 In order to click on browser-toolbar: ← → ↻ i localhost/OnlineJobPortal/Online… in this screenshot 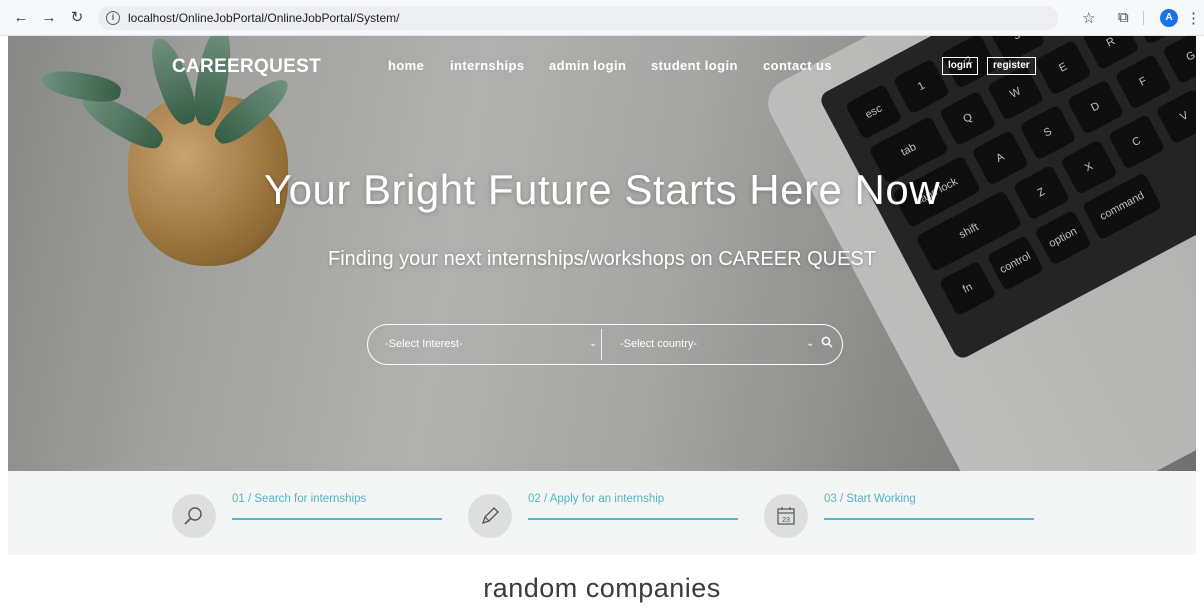, I will do `click(602, 18)`.